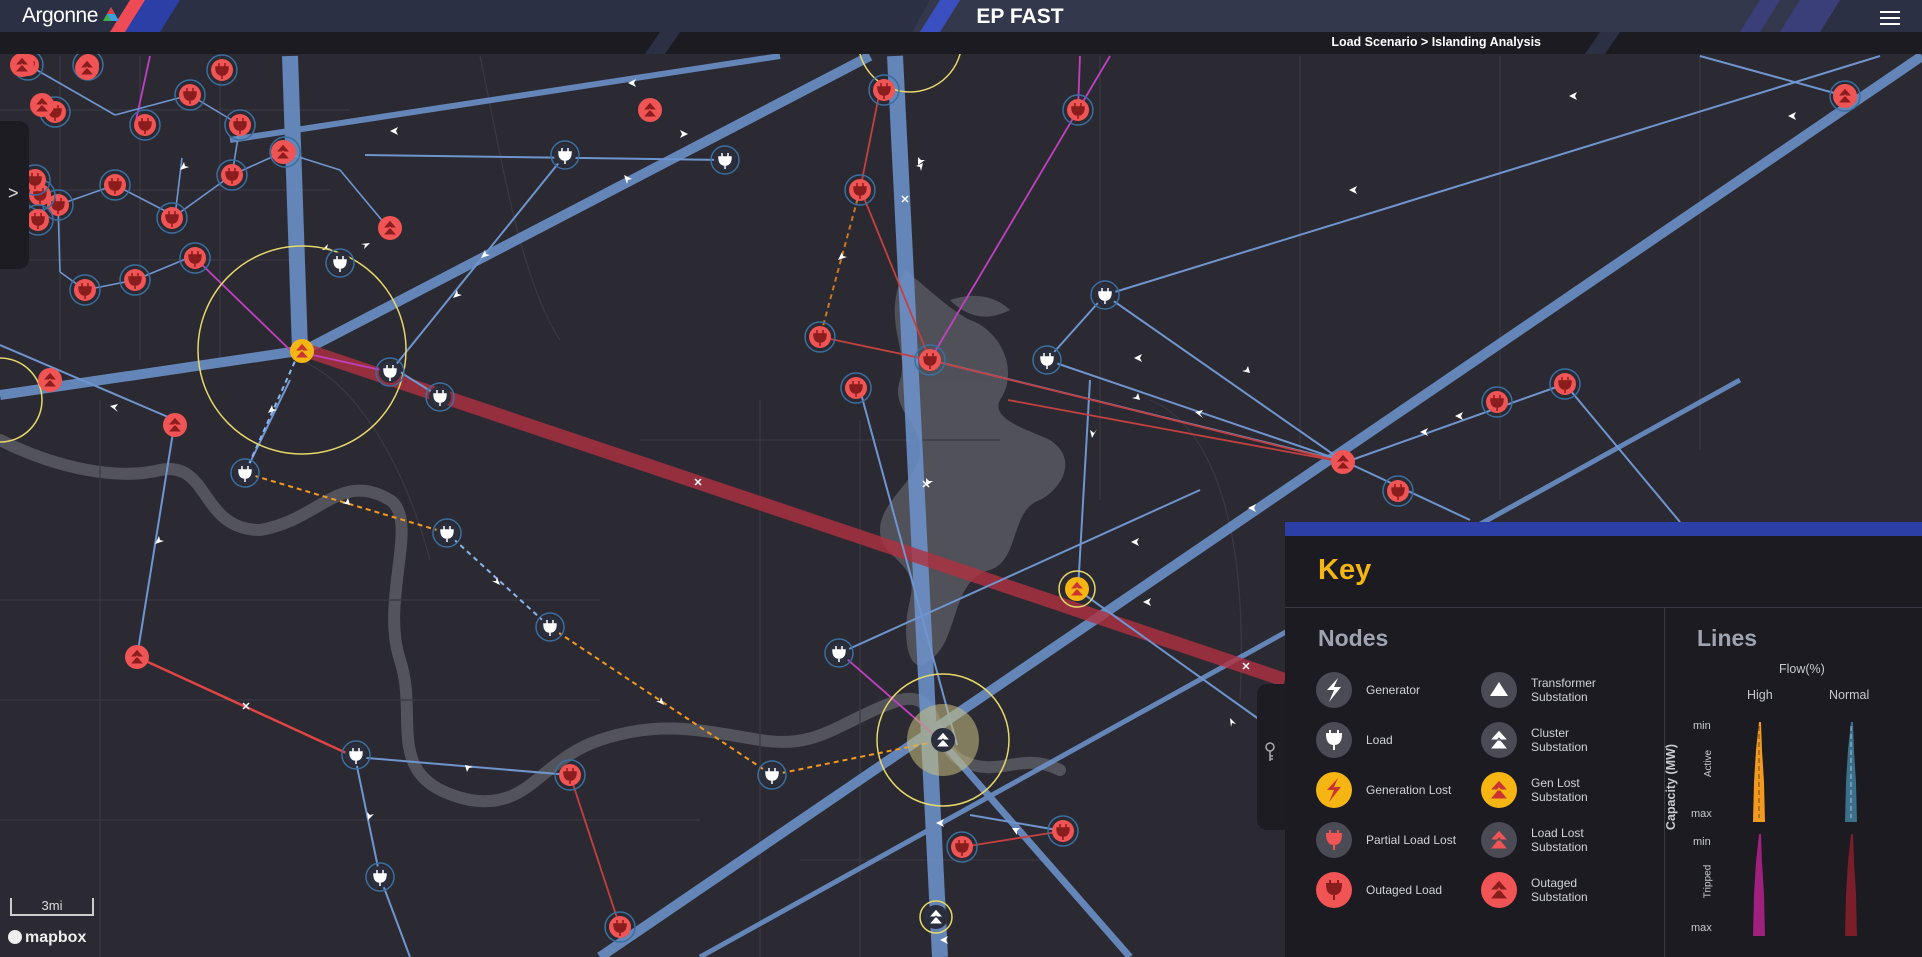 Image resolution: width=1922 pixels, height=957 pixels. Describe the element at coordinates (1499, 840) in the screenshot. I see `load-lost-substation-icon` at that location.